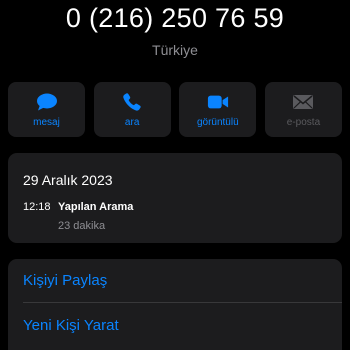 The height and width of the screenshot is (350, 350). I want to click on phone-icon, so click(132, 102).